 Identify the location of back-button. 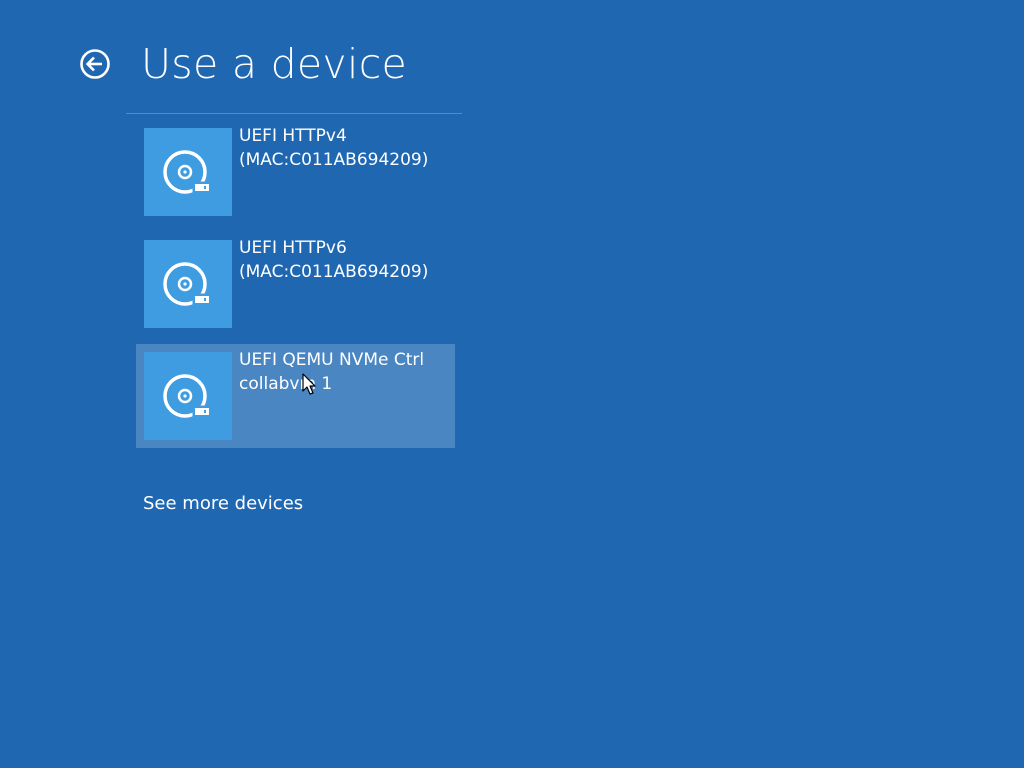
(95, 64).